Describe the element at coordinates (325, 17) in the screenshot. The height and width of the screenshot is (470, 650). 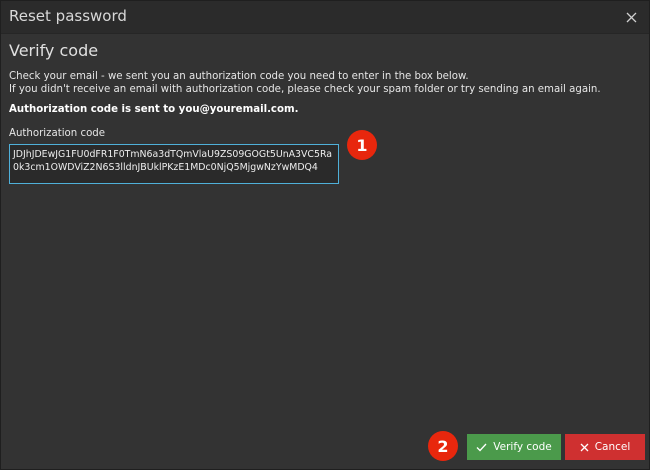
I see `dialog-titlebar: Reset password` at that location.